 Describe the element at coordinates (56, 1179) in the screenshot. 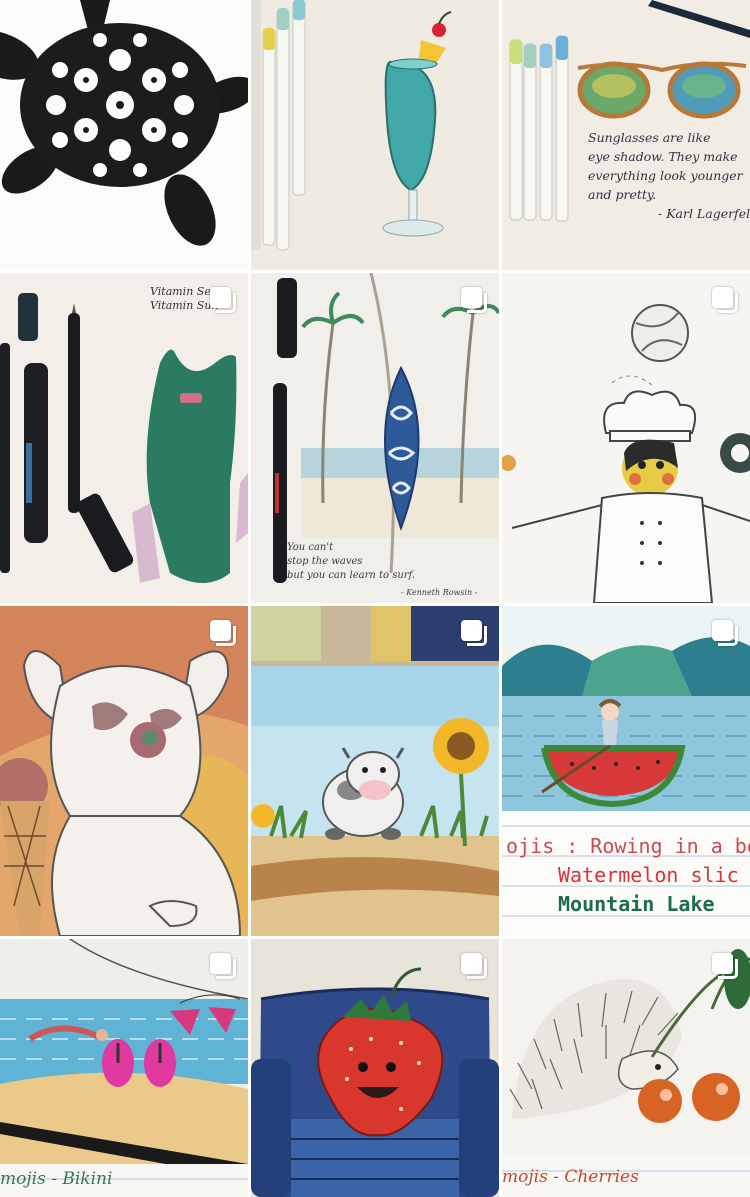

I see `bikini-caption: mojis - Bikini` at that location.